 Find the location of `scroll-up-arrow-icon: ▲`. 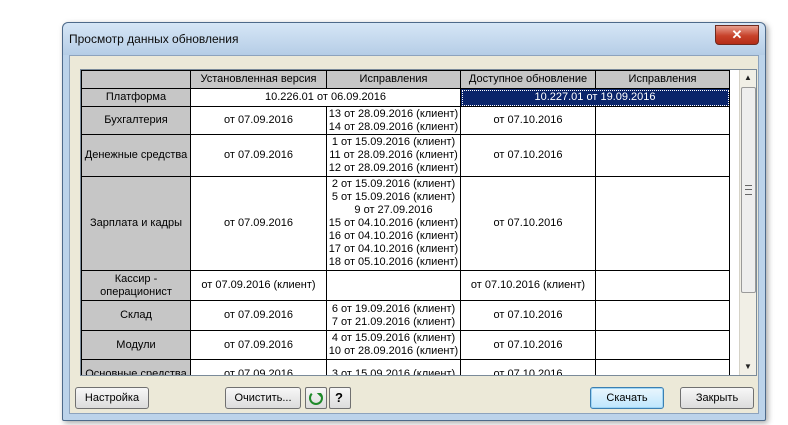

scroll-up-arrow-icon: ▲ is located at coordinates (748, 78).